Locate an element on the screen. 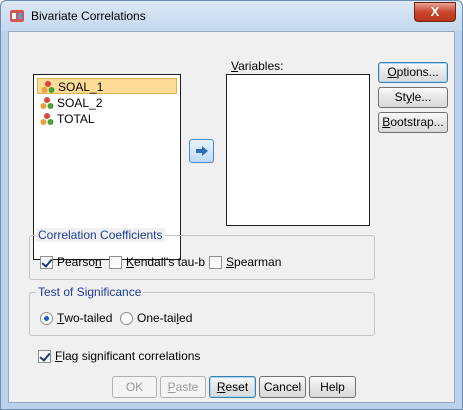  title-bar: Bivariate Correlations X is located at coordinates (231, 16).